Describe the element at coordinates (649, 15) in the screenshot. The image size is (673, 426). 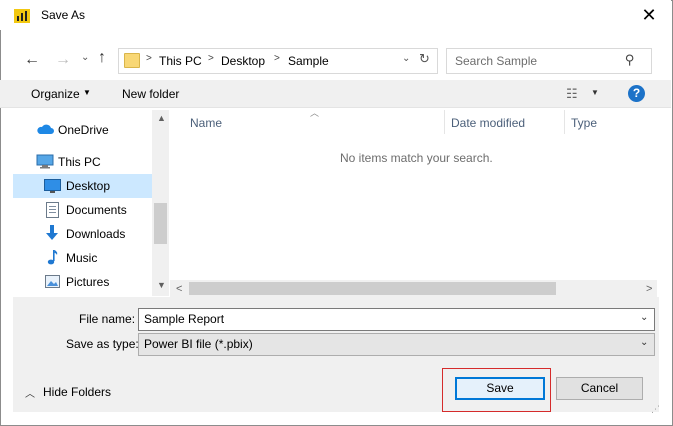
I see `close-button: ✕` at that location.